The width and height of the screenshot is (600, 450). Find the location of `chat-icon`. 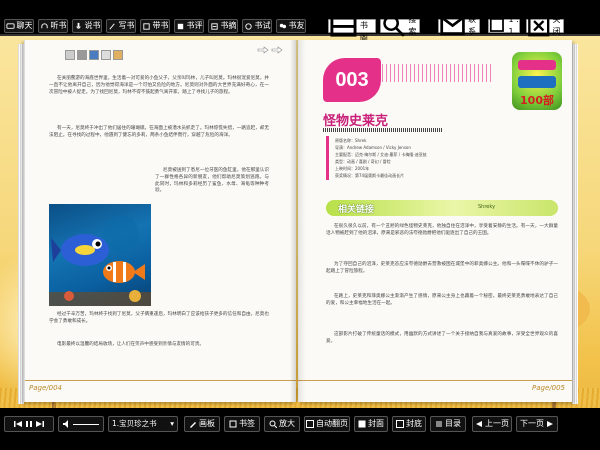

chat-icon is located at coordinates (10, 25).